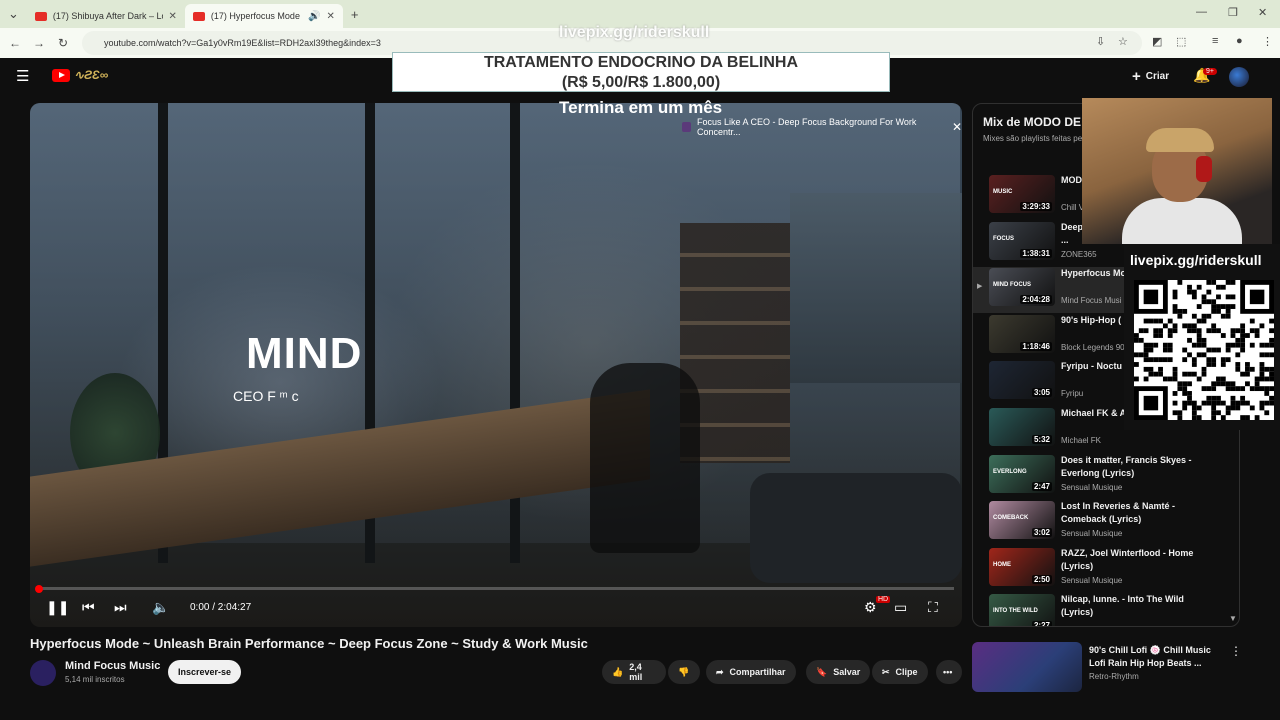  Describe the element at coordinates (221, 607) in the screenshot. I see `time-display: 0:00 / 2:04:27` at that location.